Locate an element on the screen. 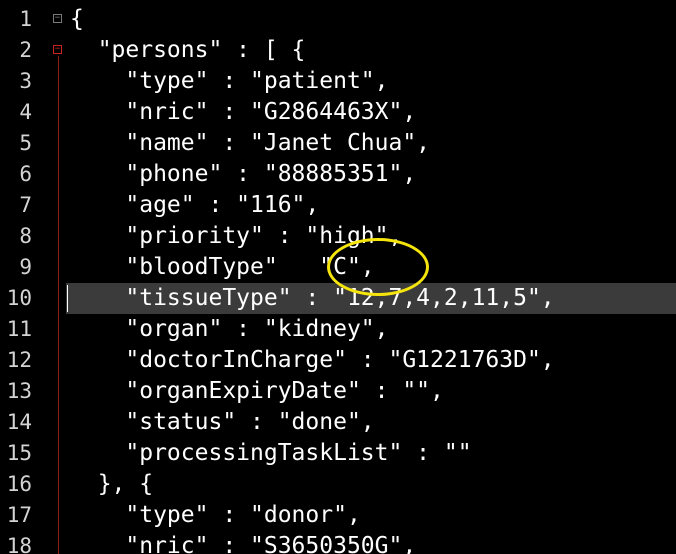 This screenshot has width=676, height=554. code-line: "processingTaskList" : "" is located at coordinates (371, 453).